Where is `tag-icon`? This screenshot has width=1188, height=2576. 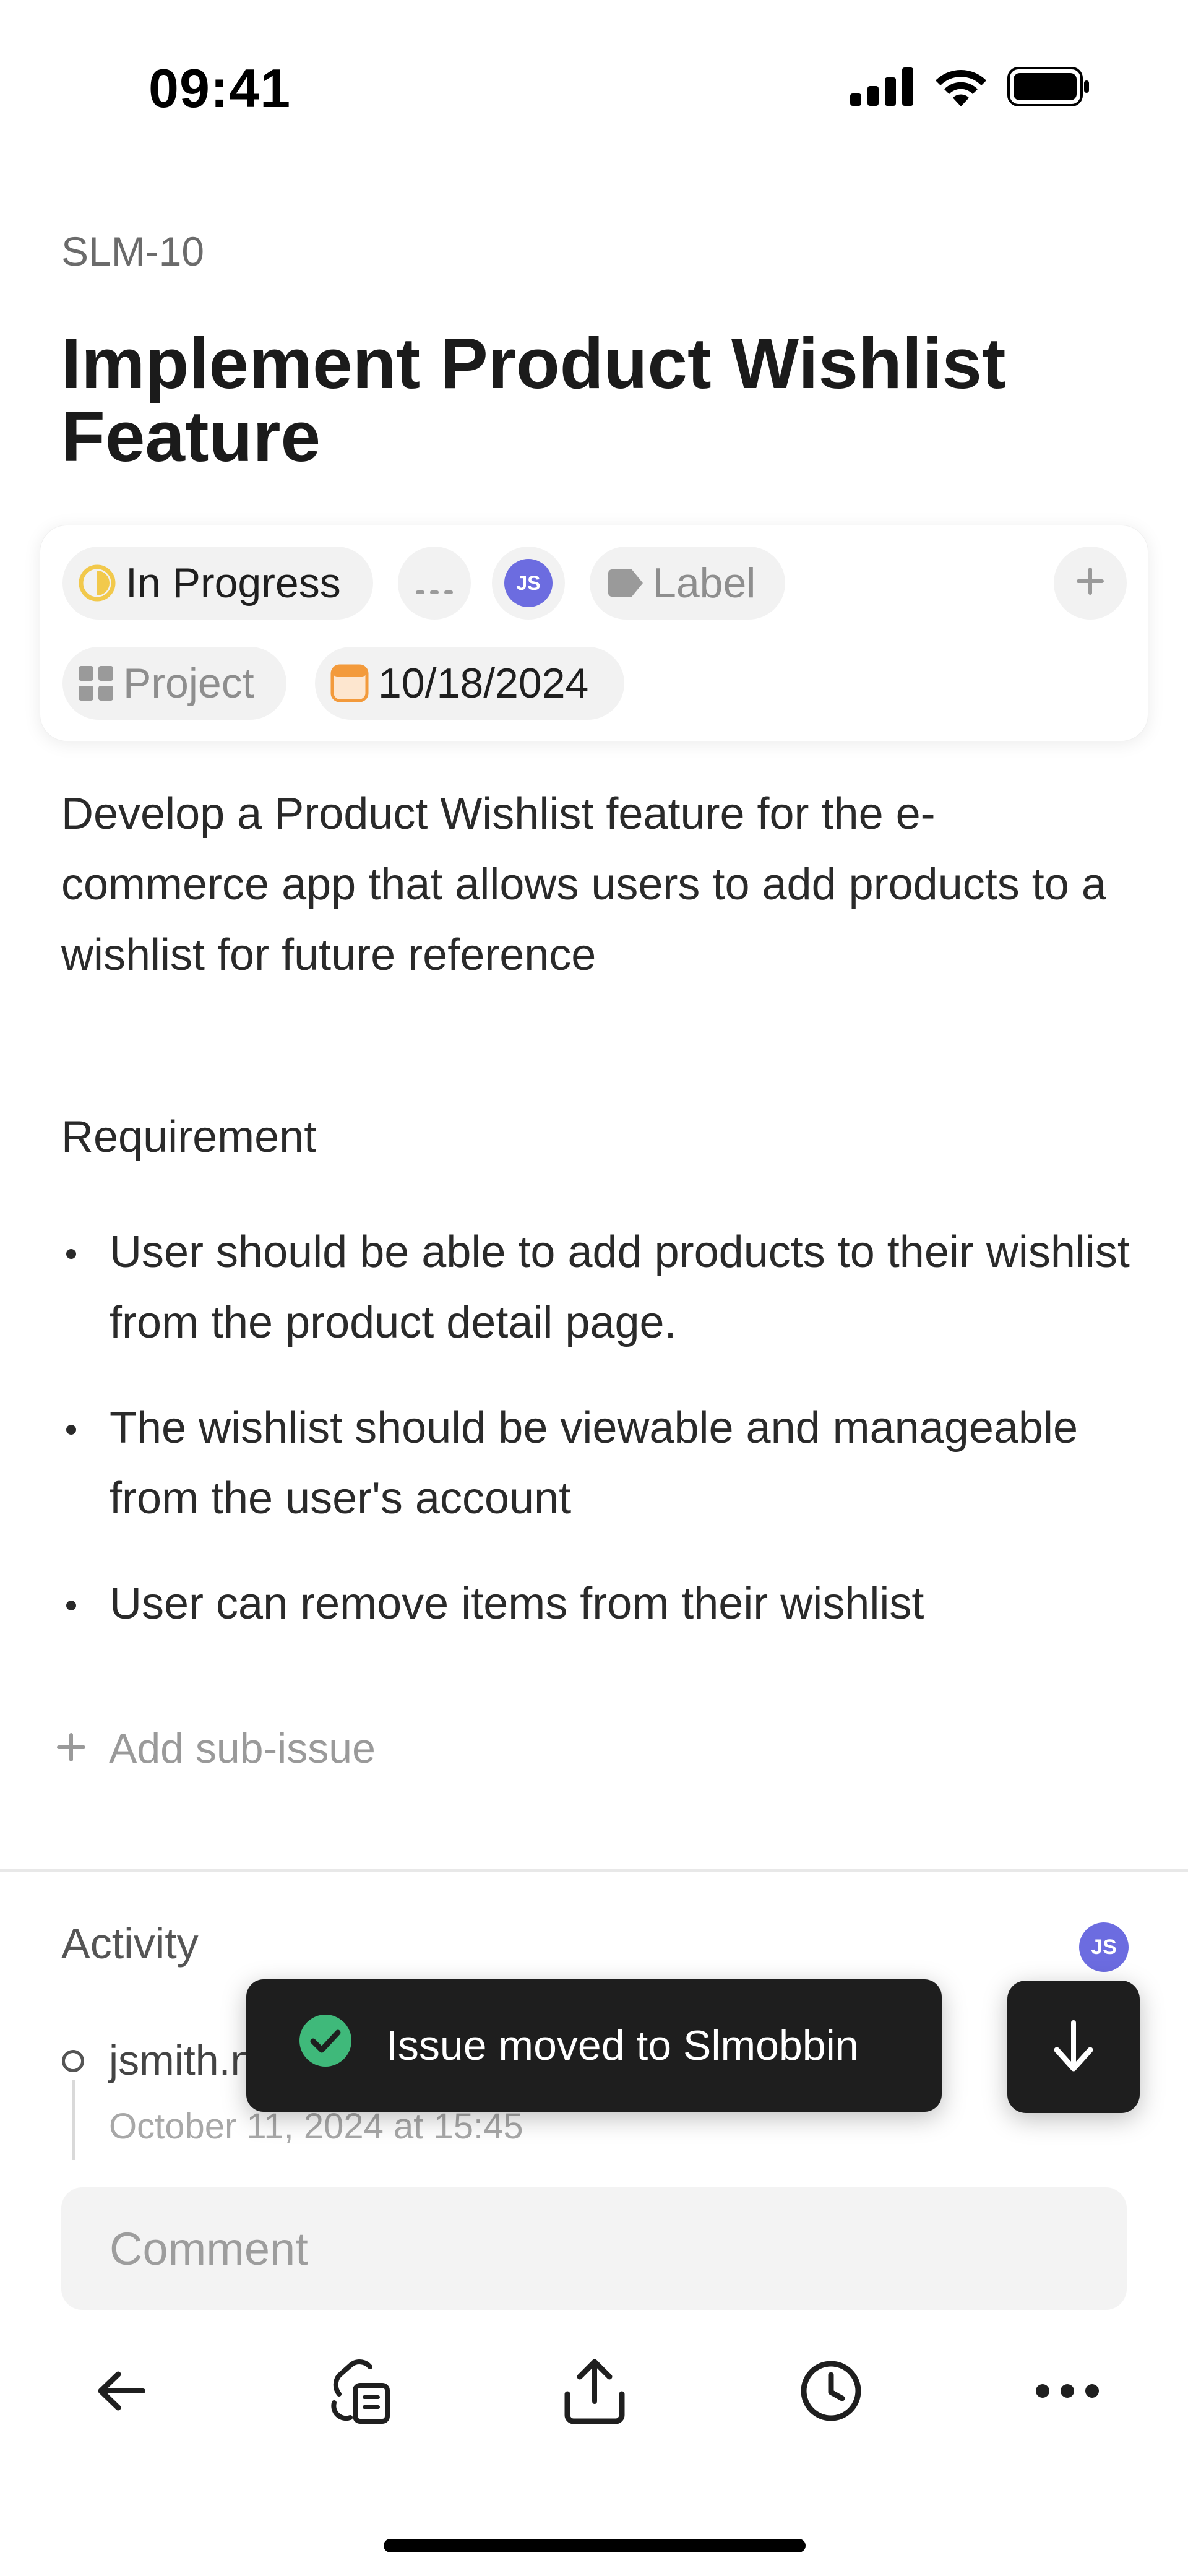
tag-icon is located at coordinates (625, 583).